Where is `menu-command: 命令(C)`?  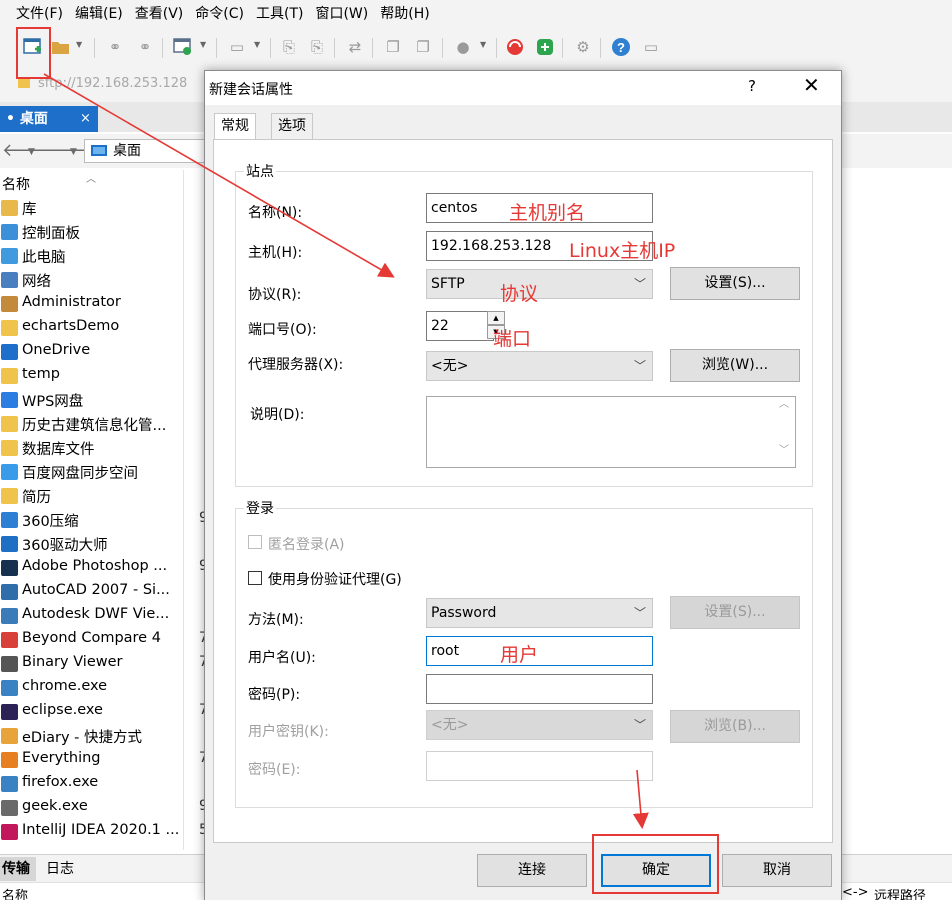
menu-command: 命令(C) is located at coordinates (219, 14).